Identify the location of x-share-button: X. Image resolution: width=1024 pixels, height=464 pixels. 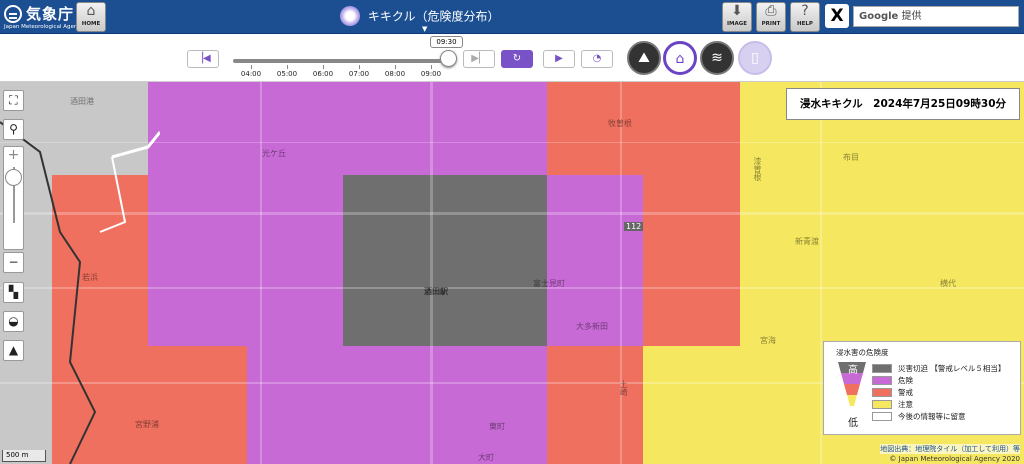
(837, 16).